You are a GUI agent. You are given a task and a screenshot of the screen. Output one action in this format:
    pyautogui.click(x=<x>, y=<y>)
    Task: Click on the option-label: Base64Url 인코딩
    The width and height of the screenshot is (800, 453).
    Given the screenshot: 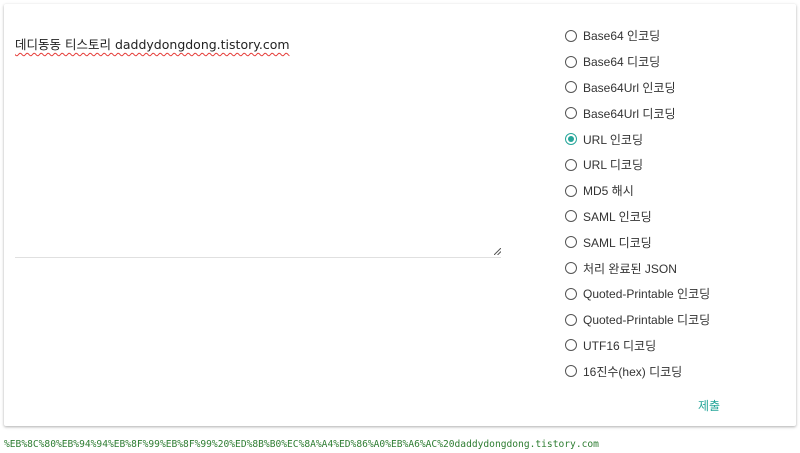 What is the action you would take?
    pyautogui.click(x=629, y=87)
    